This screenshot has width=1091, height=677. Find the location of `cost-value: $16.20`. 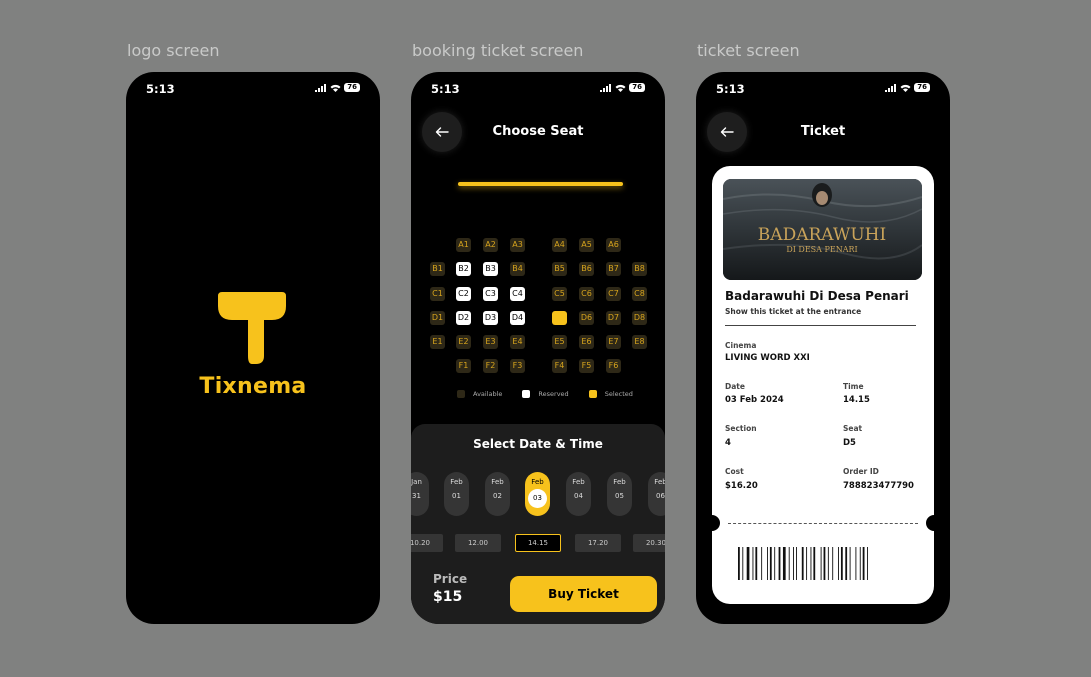

cost-value: $16.20 is located at coordinates (741, 486).